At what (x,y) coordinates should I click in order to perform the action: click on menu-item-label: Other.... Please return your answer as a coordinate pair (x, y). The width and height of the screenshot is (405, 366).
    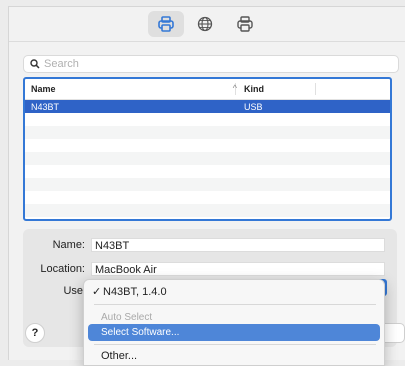
    Looking at the image, I should click on (119, 356).